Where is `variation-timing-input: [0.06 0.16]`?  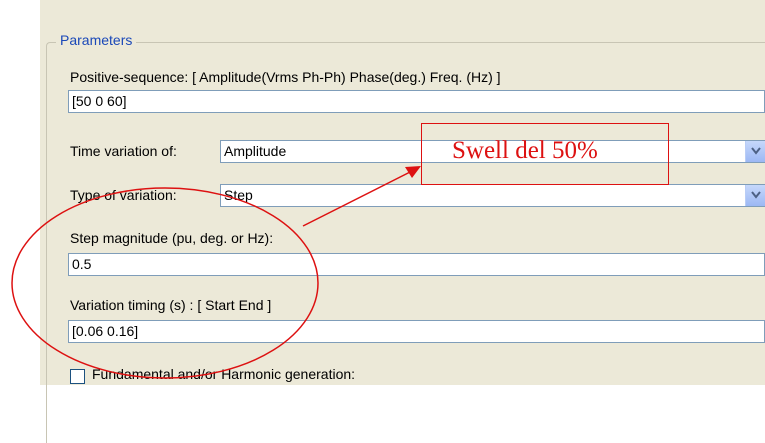
variation-timing-input: [0.06 0.16] is located at coordinates (416, 331).